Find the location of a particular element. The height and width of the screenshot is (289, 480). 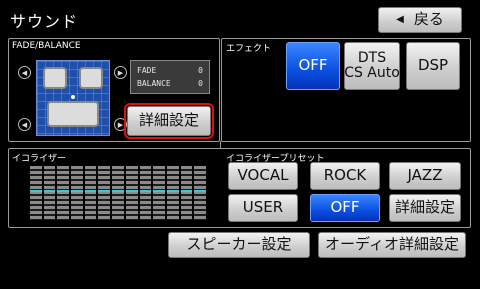

preset-detail-button: 詳細設定 is located at coordinates (425, 208).